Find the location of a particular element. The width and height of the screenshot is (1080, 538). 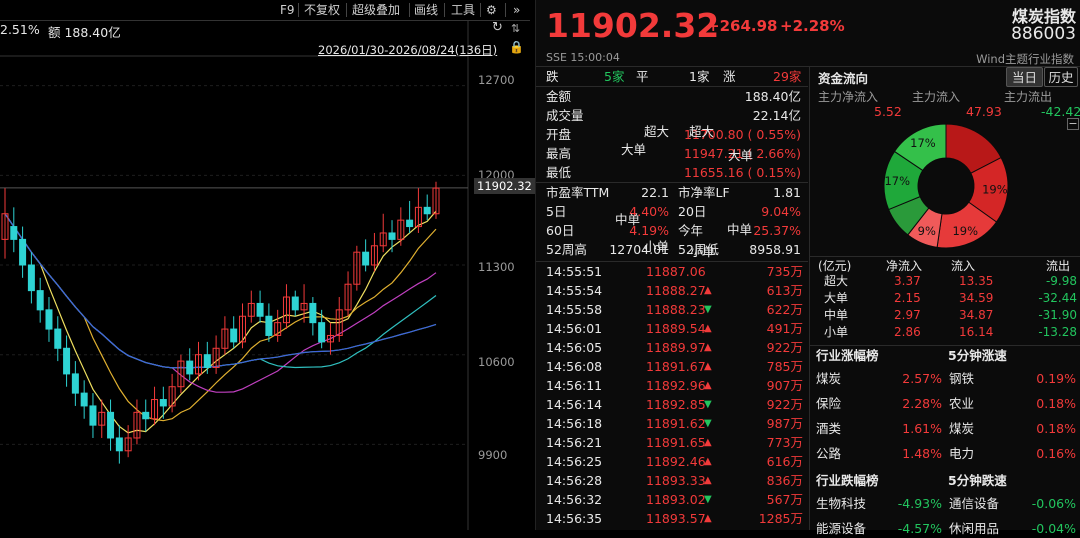

main-in-label: 主力流入 is located at coordinates (936, 97).